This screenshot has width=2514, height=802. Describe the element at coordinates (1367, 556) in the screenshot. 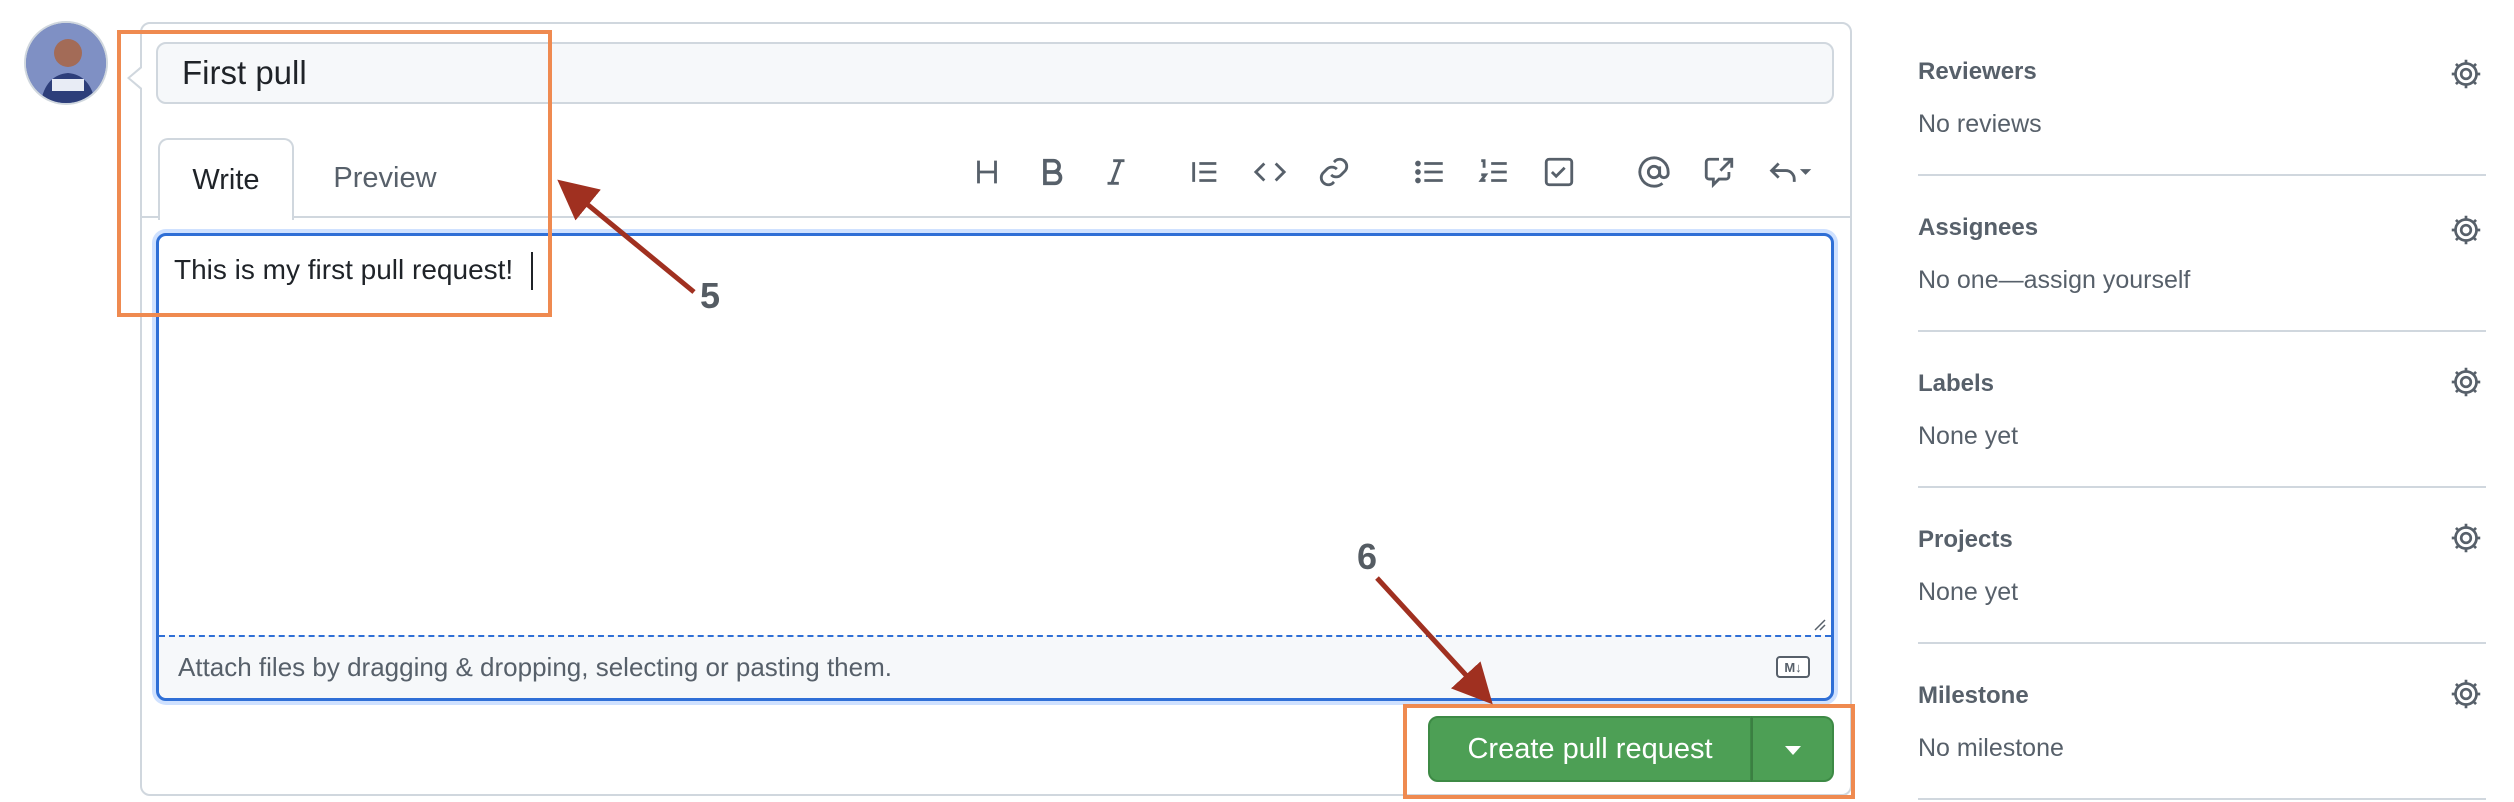

I see `annotation-step-6-label: 6` at that location.